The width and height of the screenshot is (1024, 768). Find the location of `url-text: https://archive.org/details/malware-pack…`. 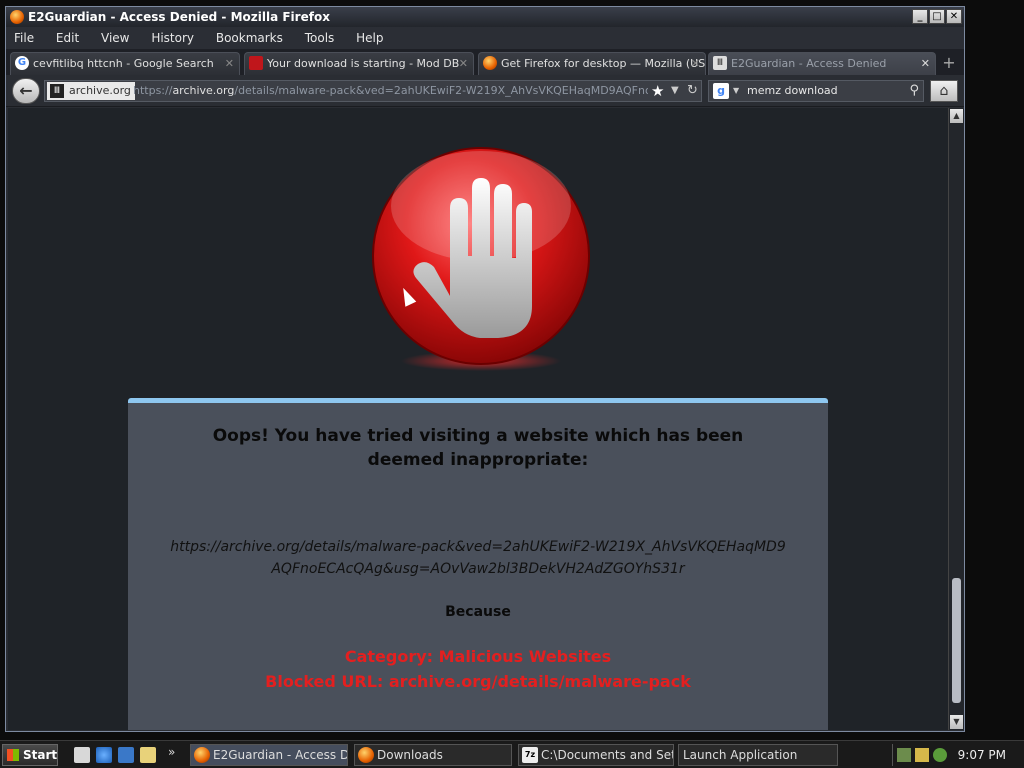

url-text: https://archive.org/details/malware-pack… is located at coordinates (390, 91).